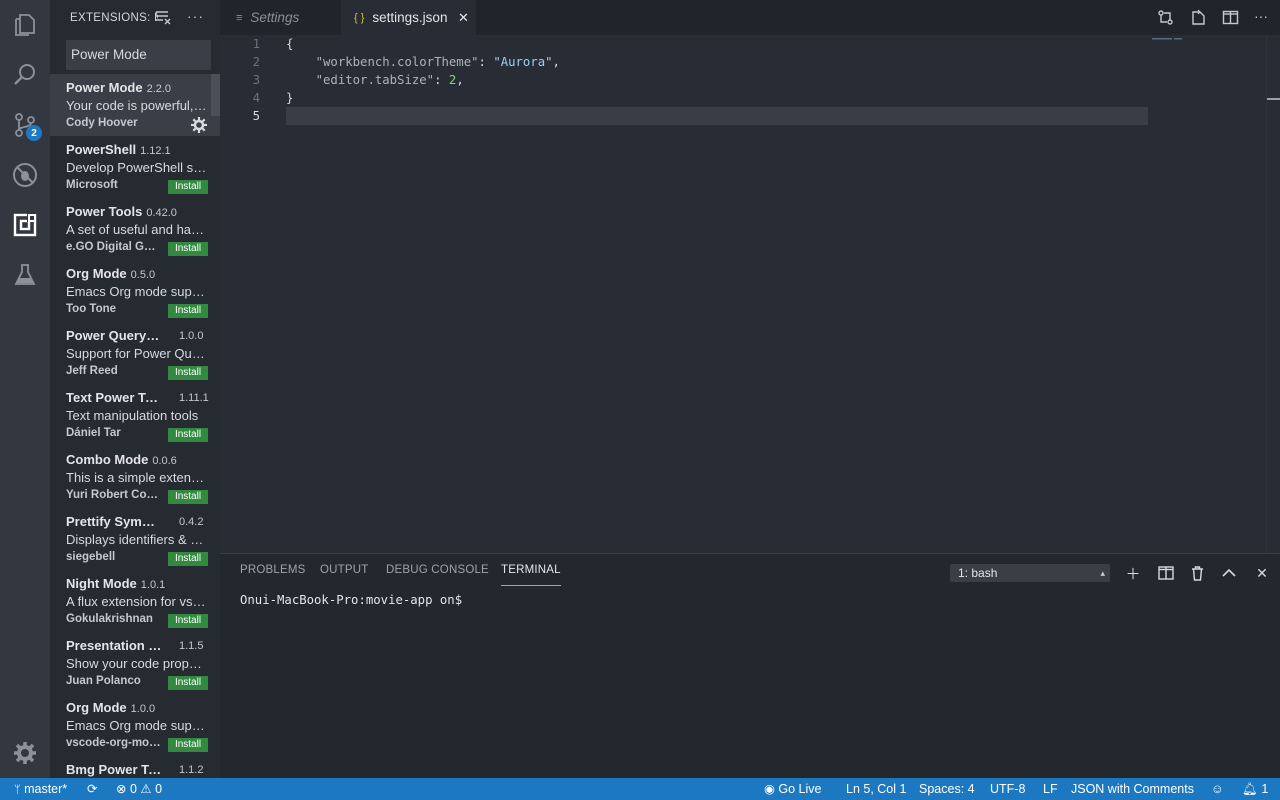  What do you see at coordinates (1050, 789) in the screenshot?
I see `end-of-line: LF` at bounding box center [1050, 789].